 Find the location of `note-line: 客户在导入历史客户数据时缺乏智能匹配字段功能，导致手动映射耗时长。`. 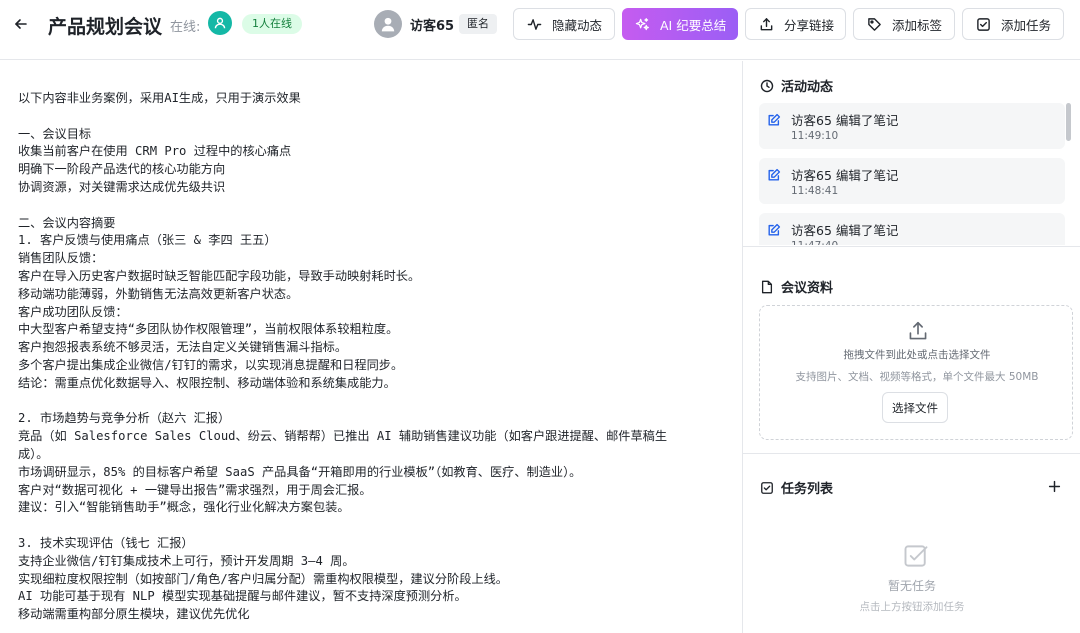

note-line: 客户在导入历史客户数据时缺乏智能匹配字段功能，导致手动映射耗时长。 is located at coordinates (219, 275).